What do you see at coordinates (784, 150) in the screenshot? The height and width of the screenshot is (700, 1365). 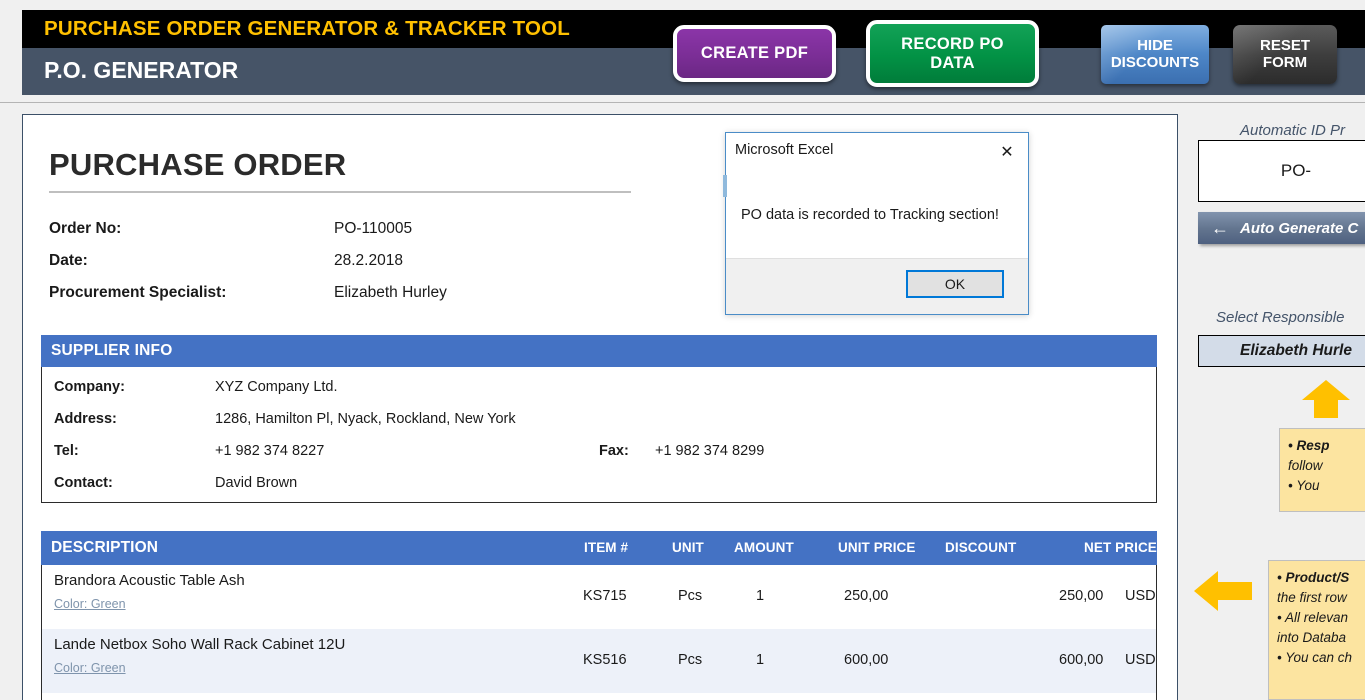 I see `dialog-title: Microsoft Excel` at bounding box center [784, 150].